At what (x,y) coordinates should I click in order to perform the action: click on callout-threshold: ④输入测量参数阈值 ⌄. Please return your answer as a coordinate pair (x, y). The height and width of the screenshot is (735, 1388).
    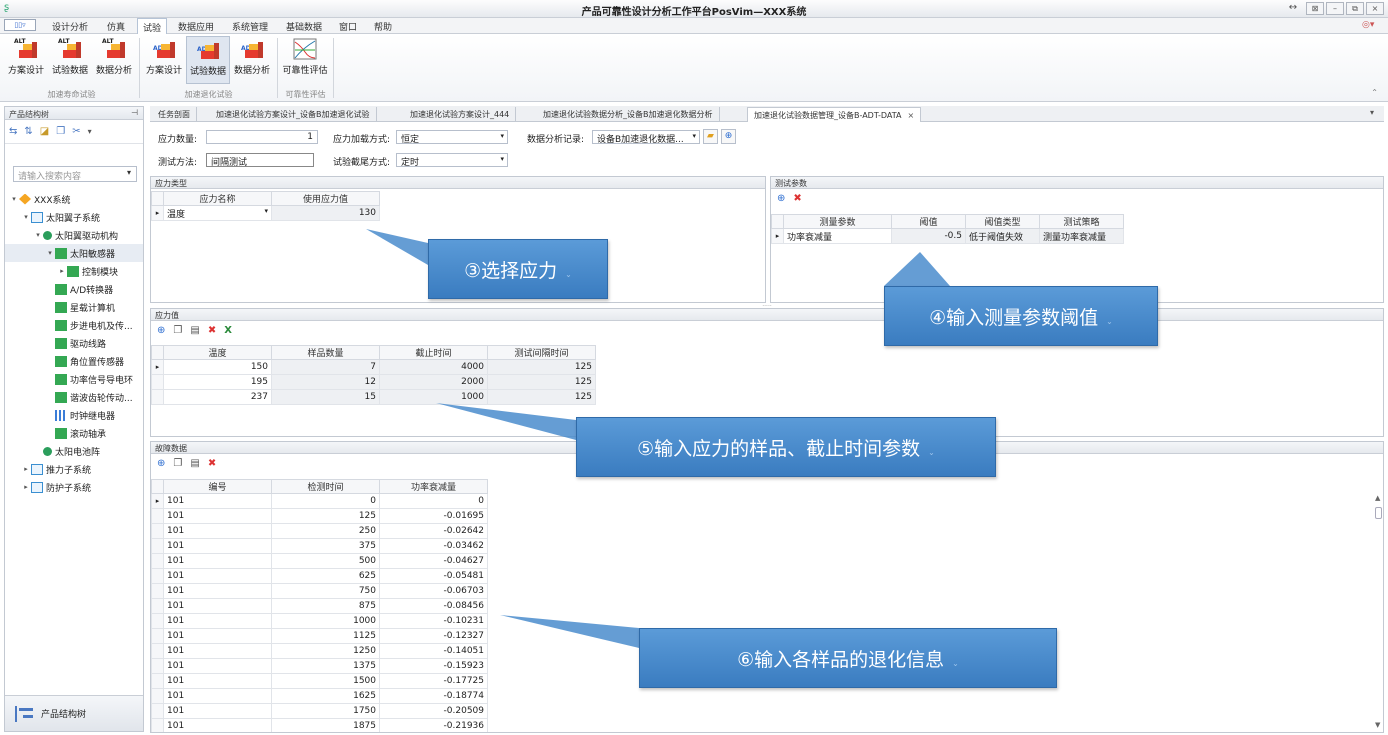
    Looking at the image, I should click on (1021, 316).